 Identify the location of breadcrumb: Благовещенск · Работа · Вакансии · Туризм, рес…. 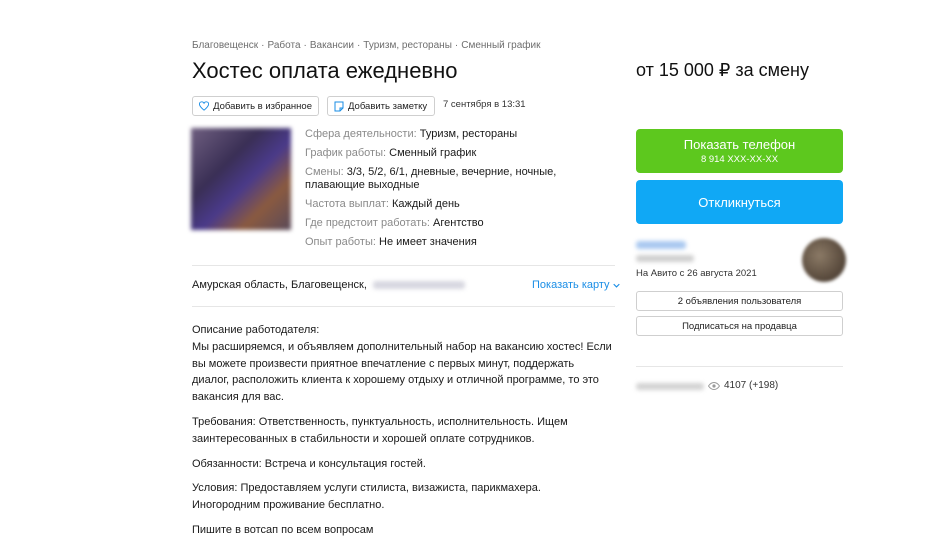
(366, 45).